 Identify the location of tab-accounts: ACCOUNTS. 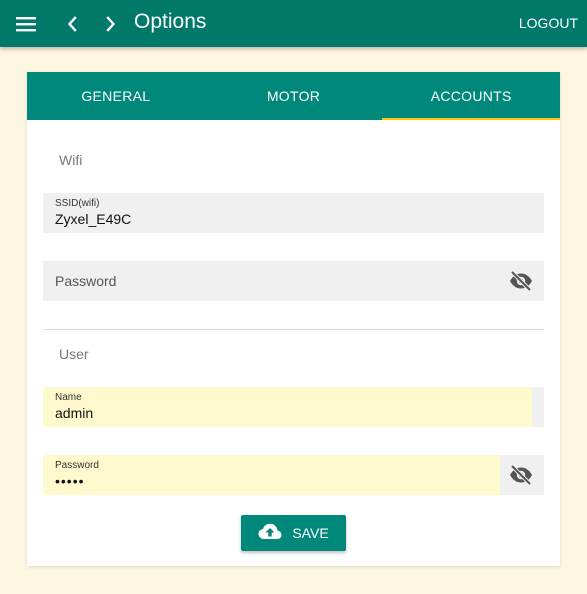
(471, 96).